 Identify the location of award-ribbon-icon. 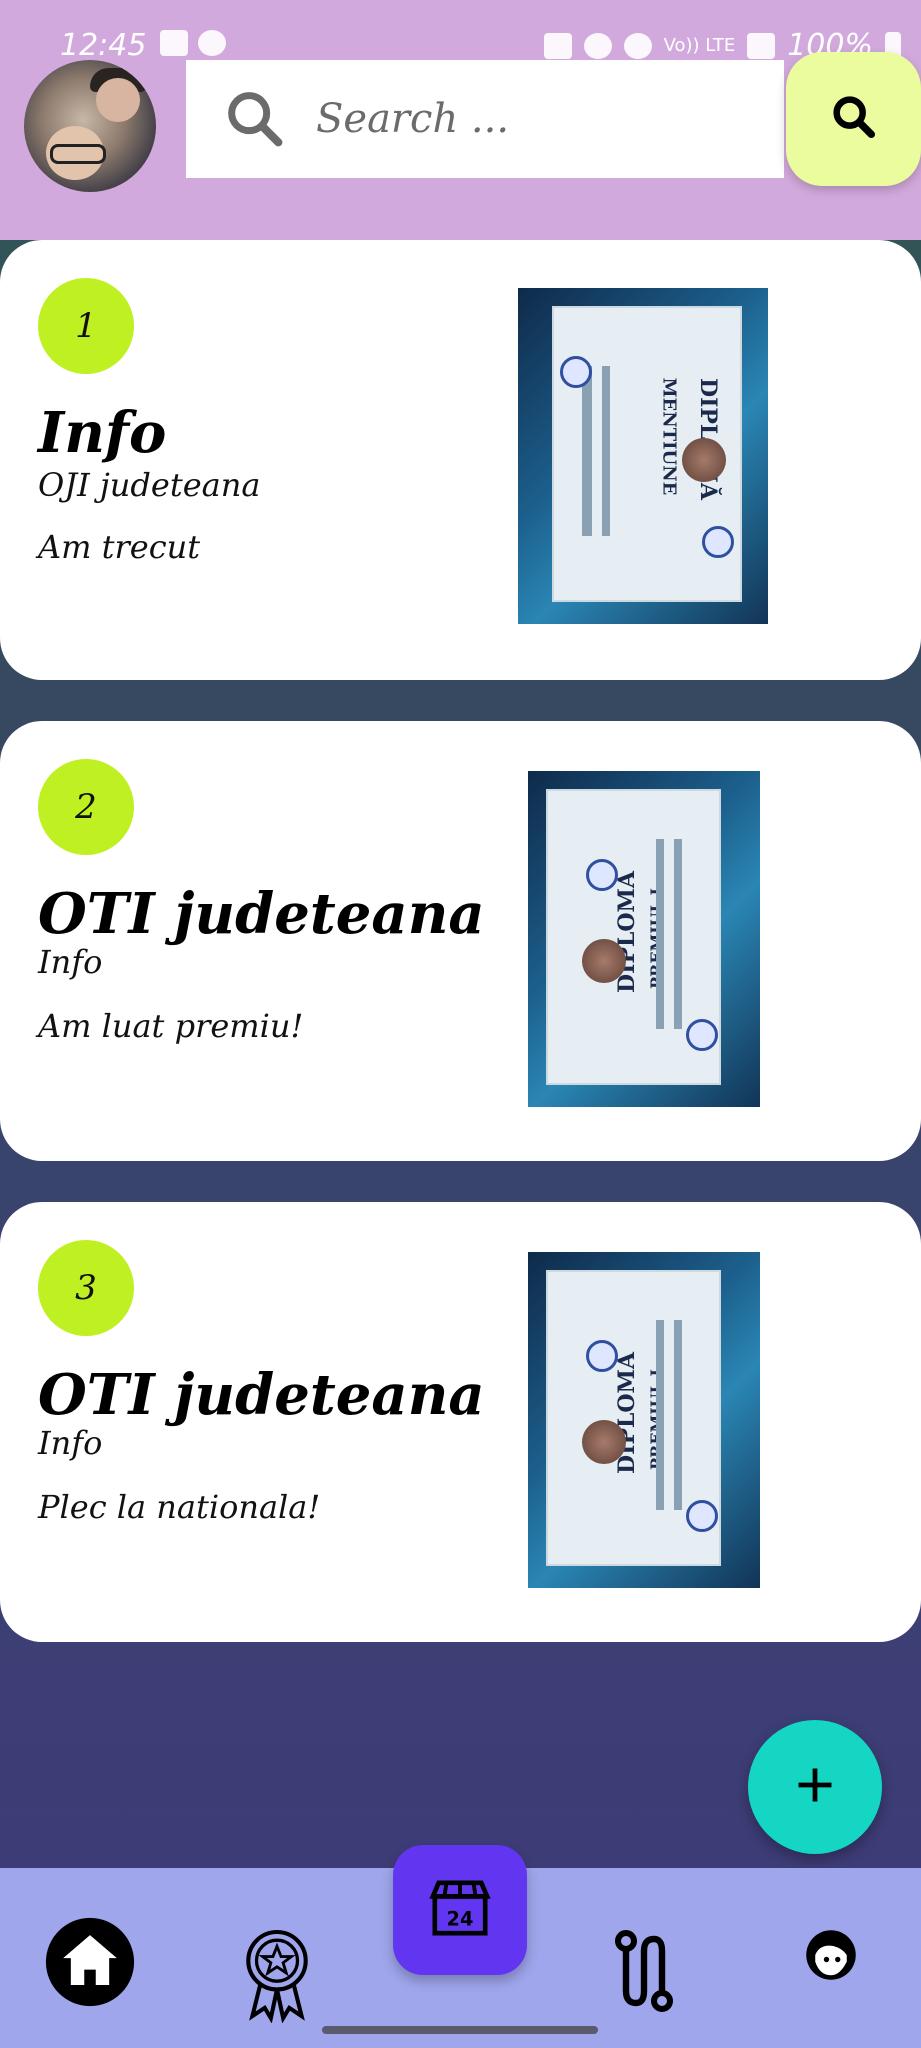
(277, 1975).